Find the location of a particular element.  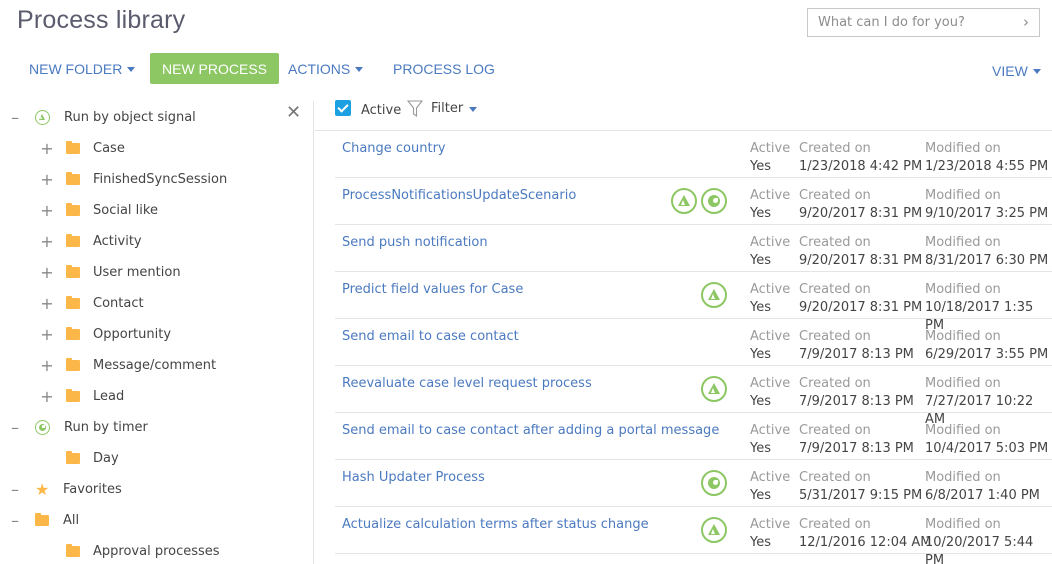

modified-cell: Modified on 10/4/2017 5:03 PM is located at coordinates (986, 440).